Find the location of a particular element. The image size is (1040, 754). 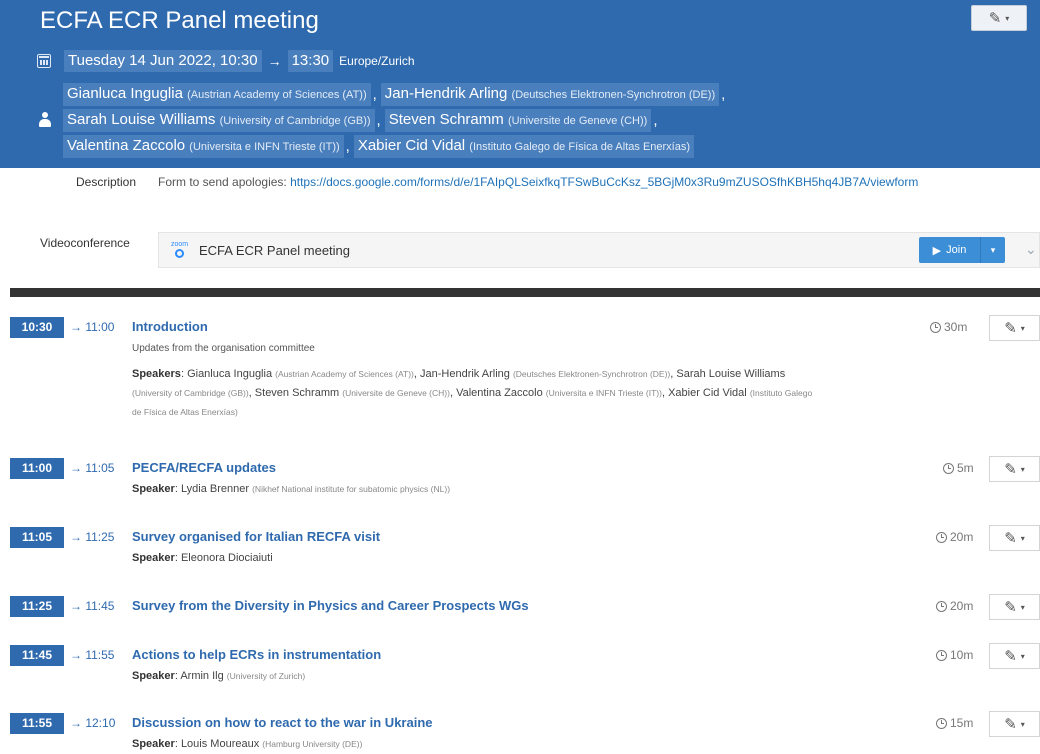

entry-description: Updates from the organisation committee is located at coordinates (223, 348).